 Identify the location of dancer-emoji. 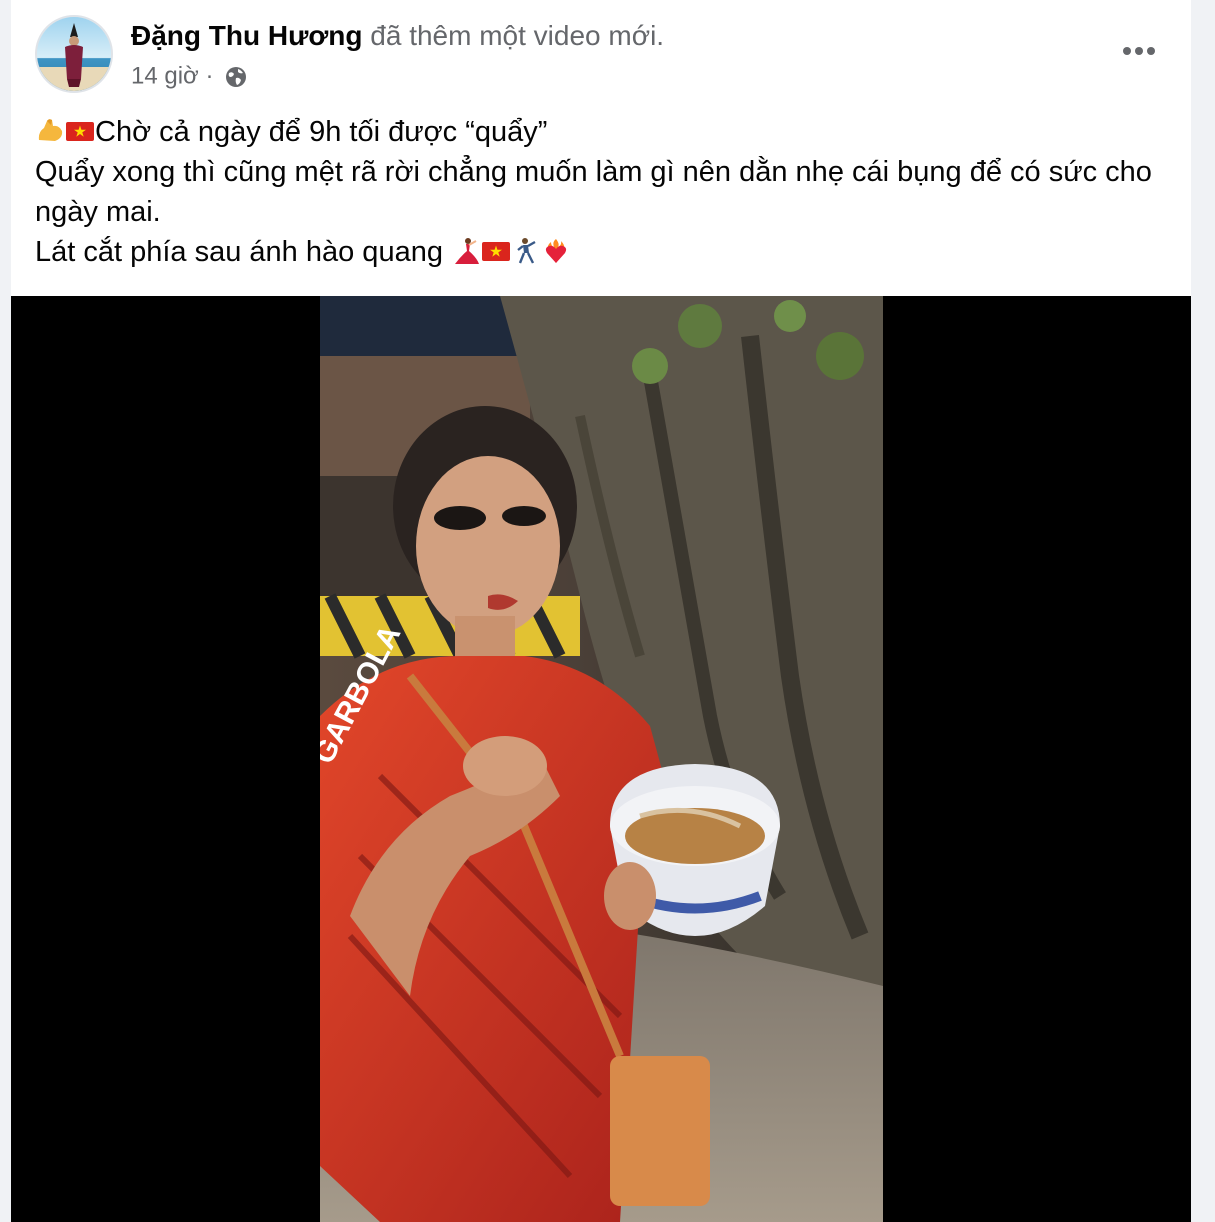
(467, 251).